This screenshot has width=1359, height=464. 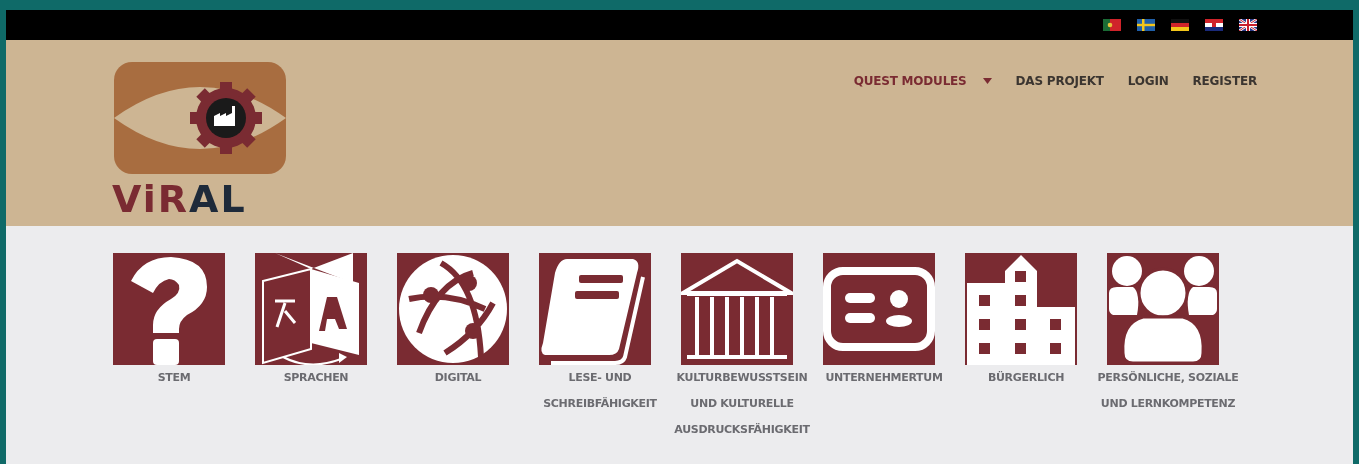 What do you see at coordinates (987, 81) in the screenshot?
I see `caret-icon` at bounding box center [987, 81].